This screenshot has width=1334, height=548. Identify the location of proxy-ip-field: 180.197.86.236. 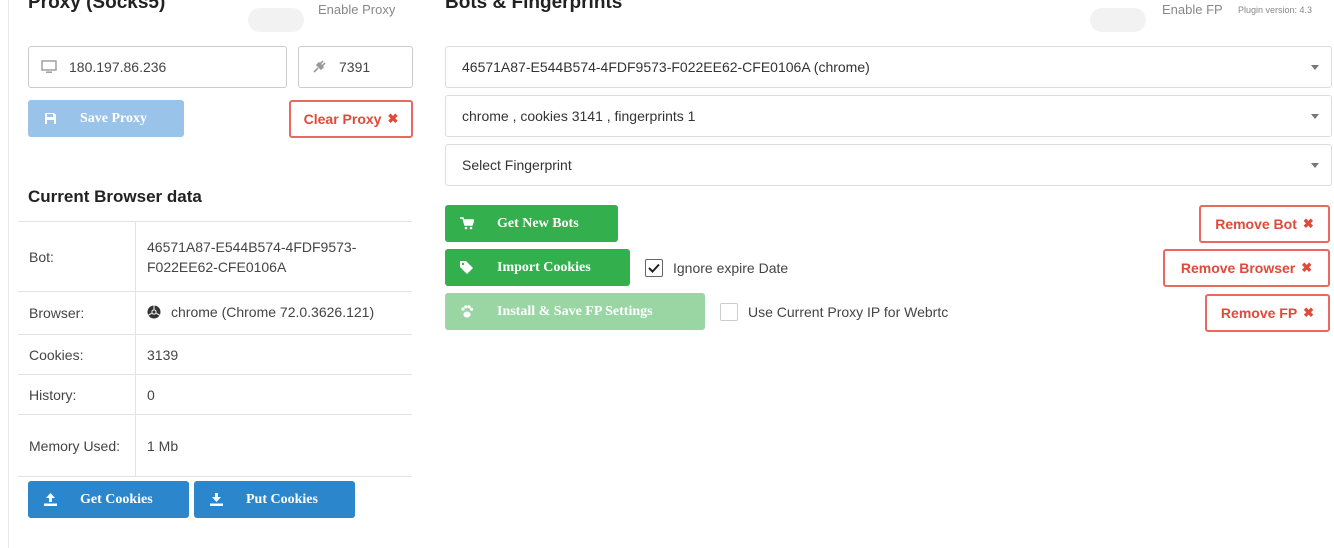
(157, 67).